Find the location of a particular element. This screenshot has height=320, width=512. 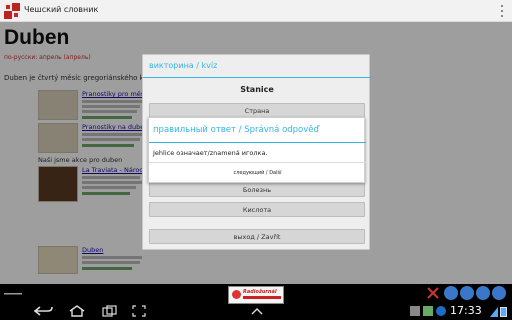

recent-apps-icon is located at coordinates (110, 311).